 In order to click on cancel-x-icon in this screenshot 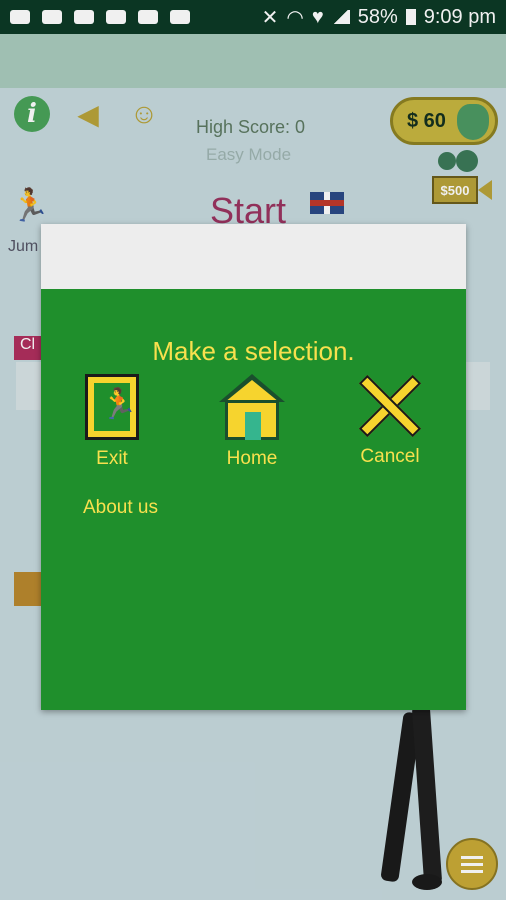, I will do `click(390, 406)`.